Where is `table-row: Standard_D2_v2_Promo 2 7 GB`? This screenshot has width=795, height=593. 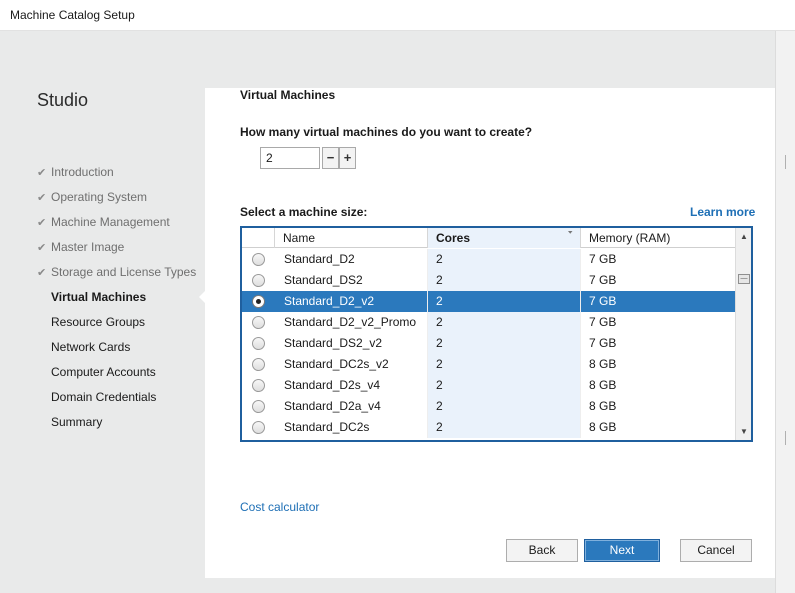
table-row: Standard_D2_v2_Promo 2 7 GB is located at coordinates (488, 322).